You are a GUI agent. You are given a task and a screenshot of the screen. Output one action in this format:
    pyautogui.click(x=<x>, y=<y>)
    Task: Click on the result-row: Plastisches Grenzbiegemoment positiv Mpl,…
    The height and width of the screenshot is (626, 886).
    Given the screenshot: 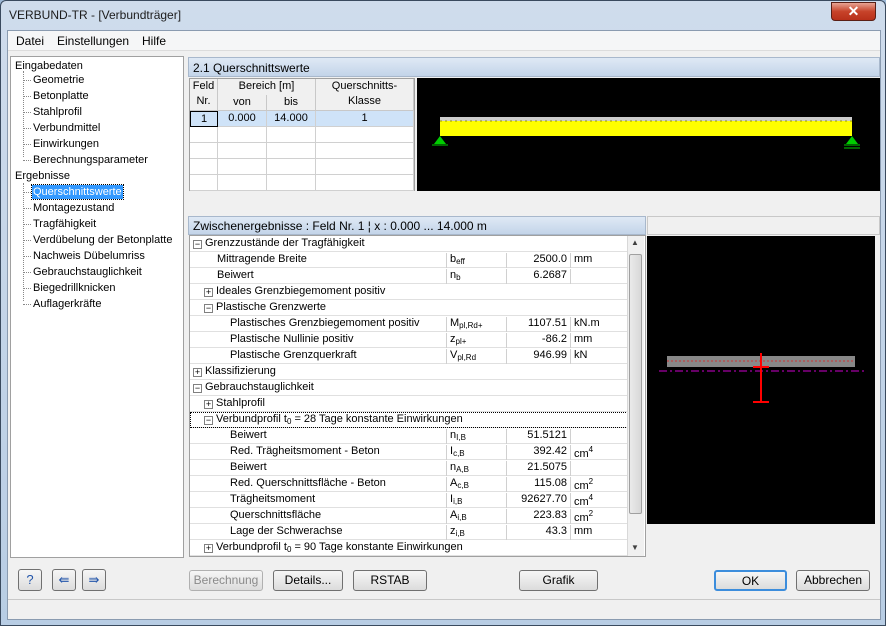 What is the action you would take?
    pyautogui.click(x=409, y=324)
    